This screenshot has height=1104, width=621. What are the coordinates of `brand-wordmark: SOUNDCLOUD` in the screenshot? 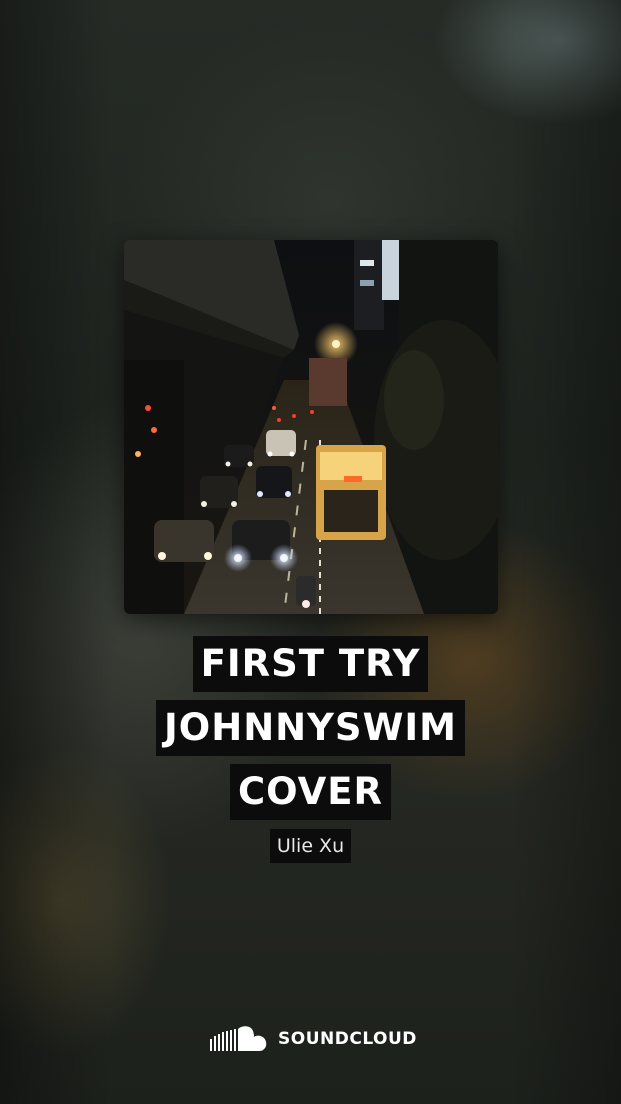 It's located at (347, 1039).